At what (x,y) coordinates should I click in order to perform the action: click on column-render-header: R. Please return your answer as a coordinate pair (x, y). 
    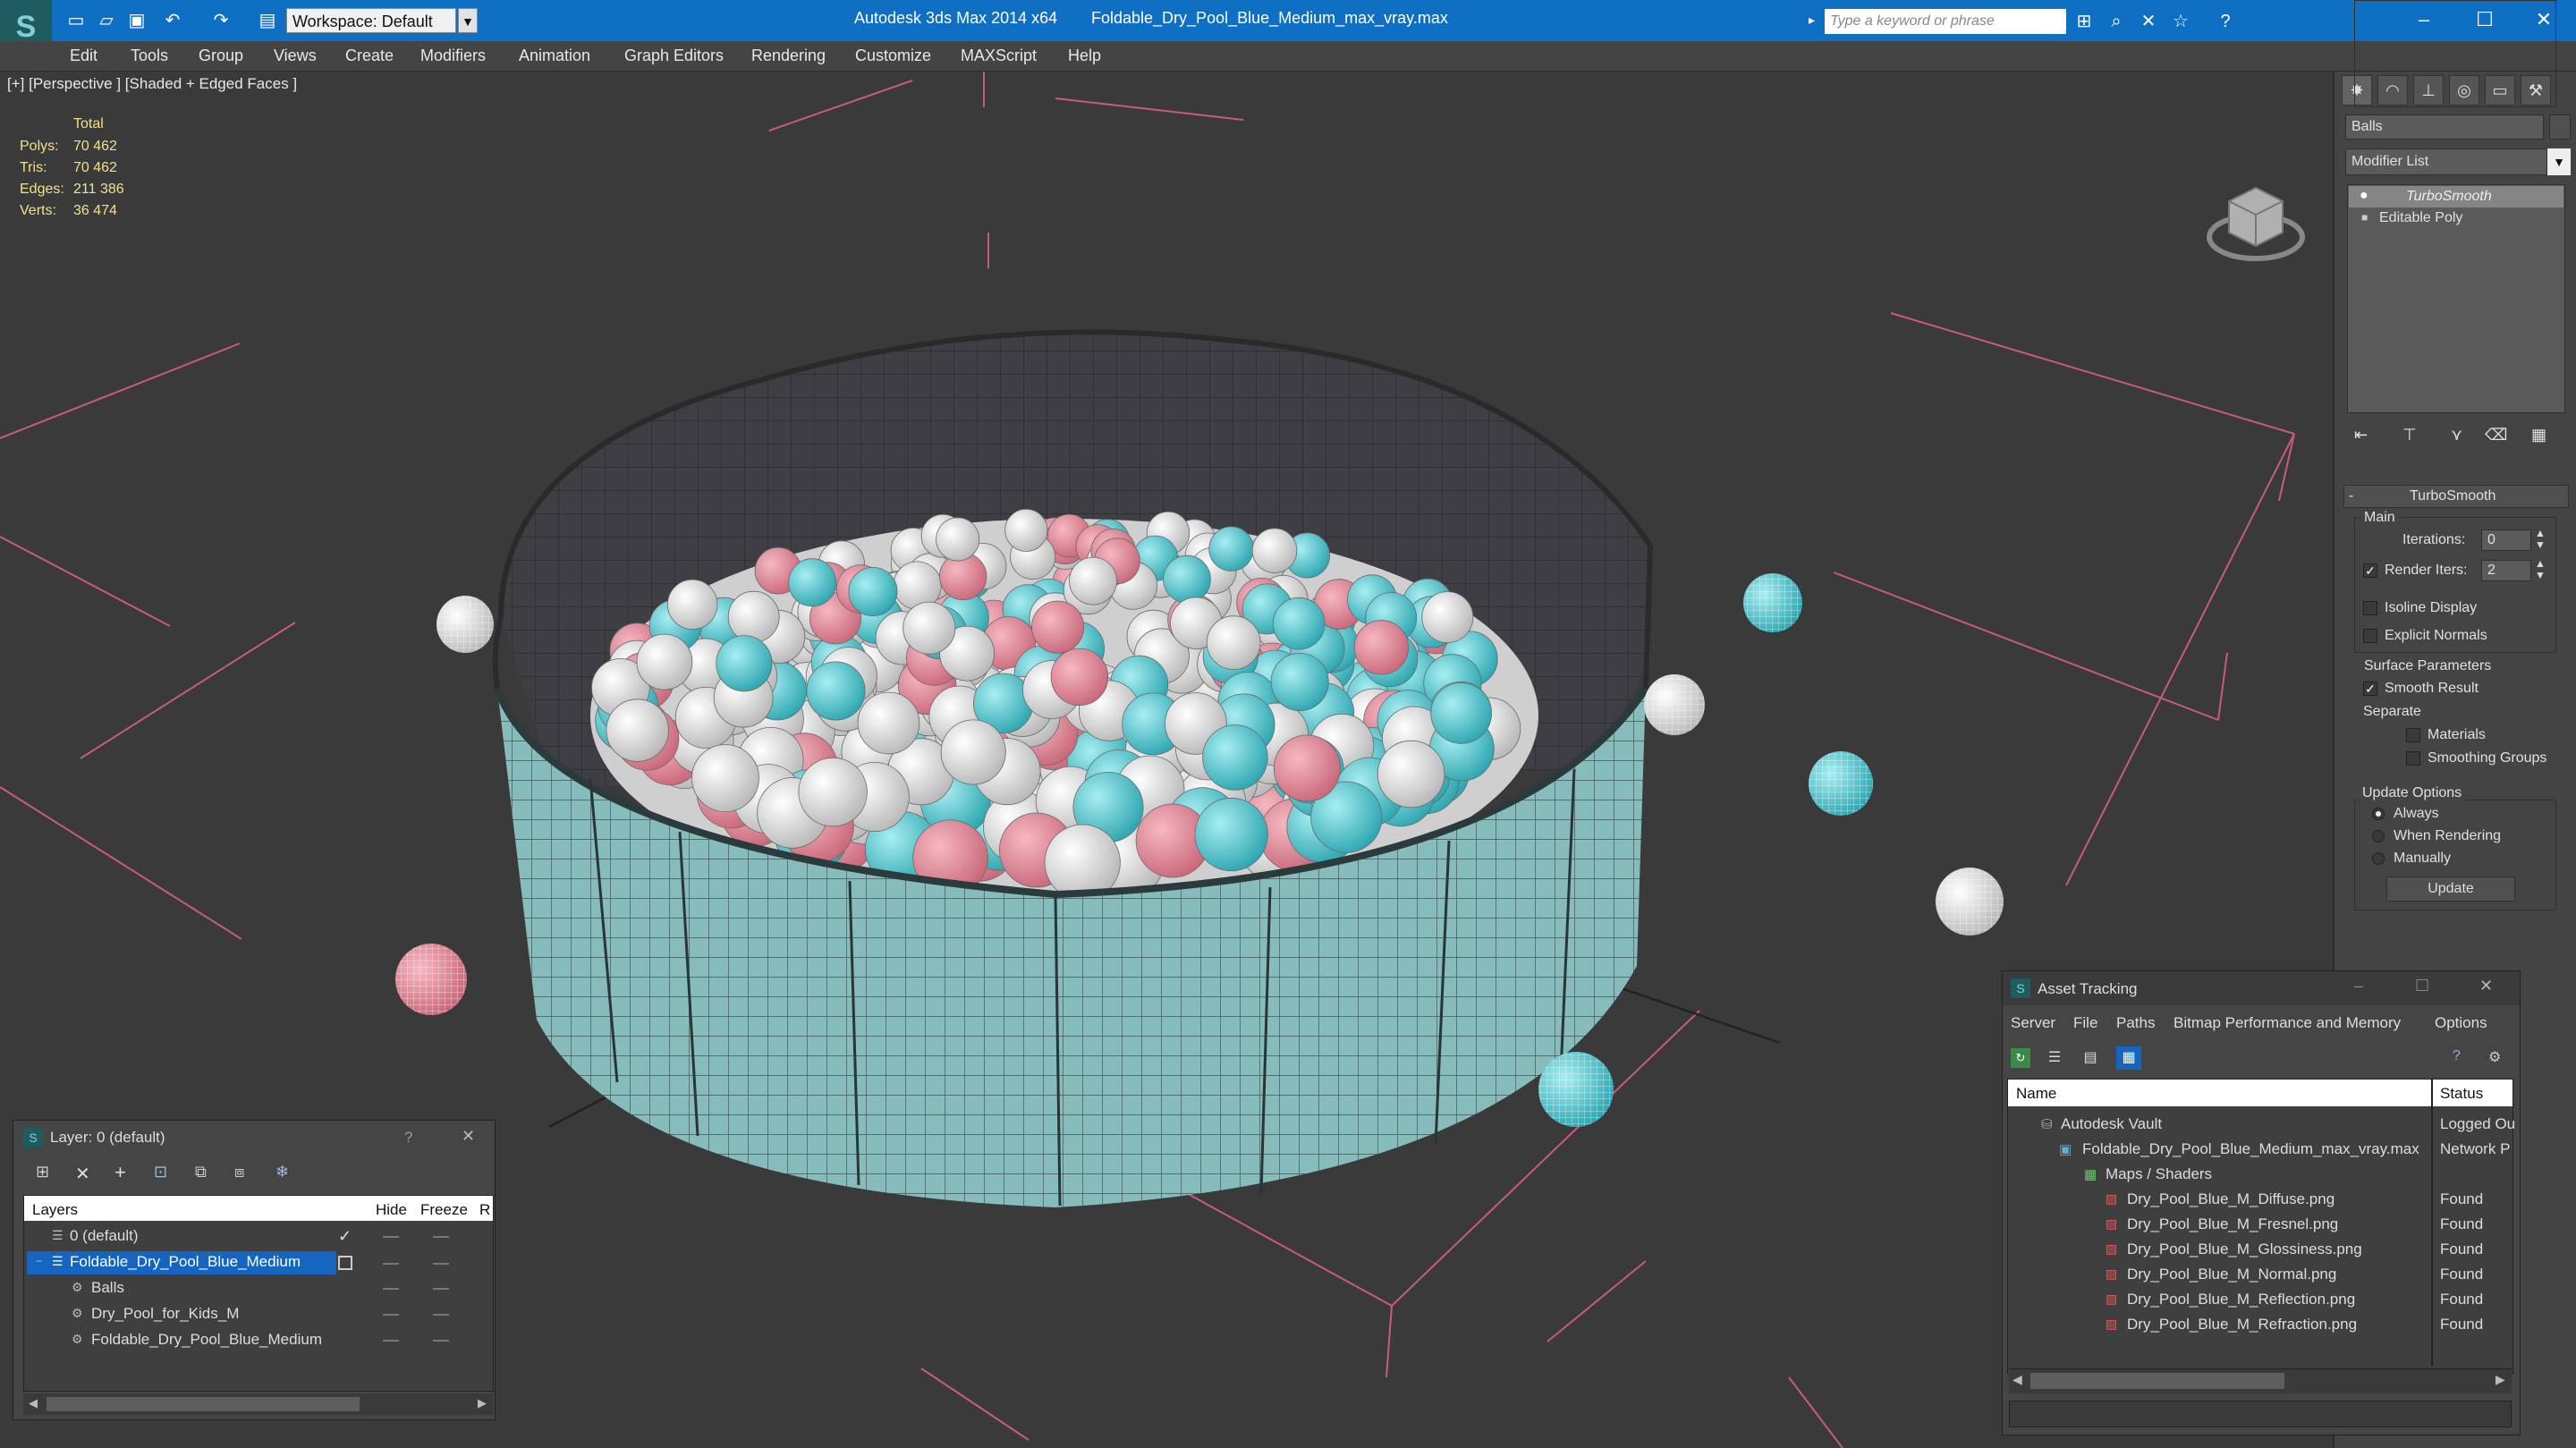
    Looking at the image, I should click on (484, 1210).